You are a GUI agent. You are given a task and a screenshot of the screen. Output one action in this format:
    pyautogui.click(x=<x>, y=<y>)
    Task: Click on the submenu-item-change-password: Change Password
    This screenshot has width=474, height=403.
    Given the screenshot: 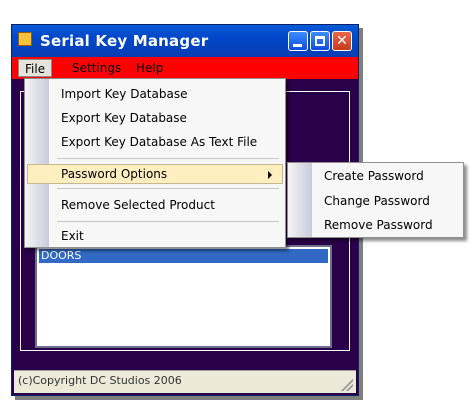 What is the action you would take?
    pyautogui.click(x=377, y=201)
    